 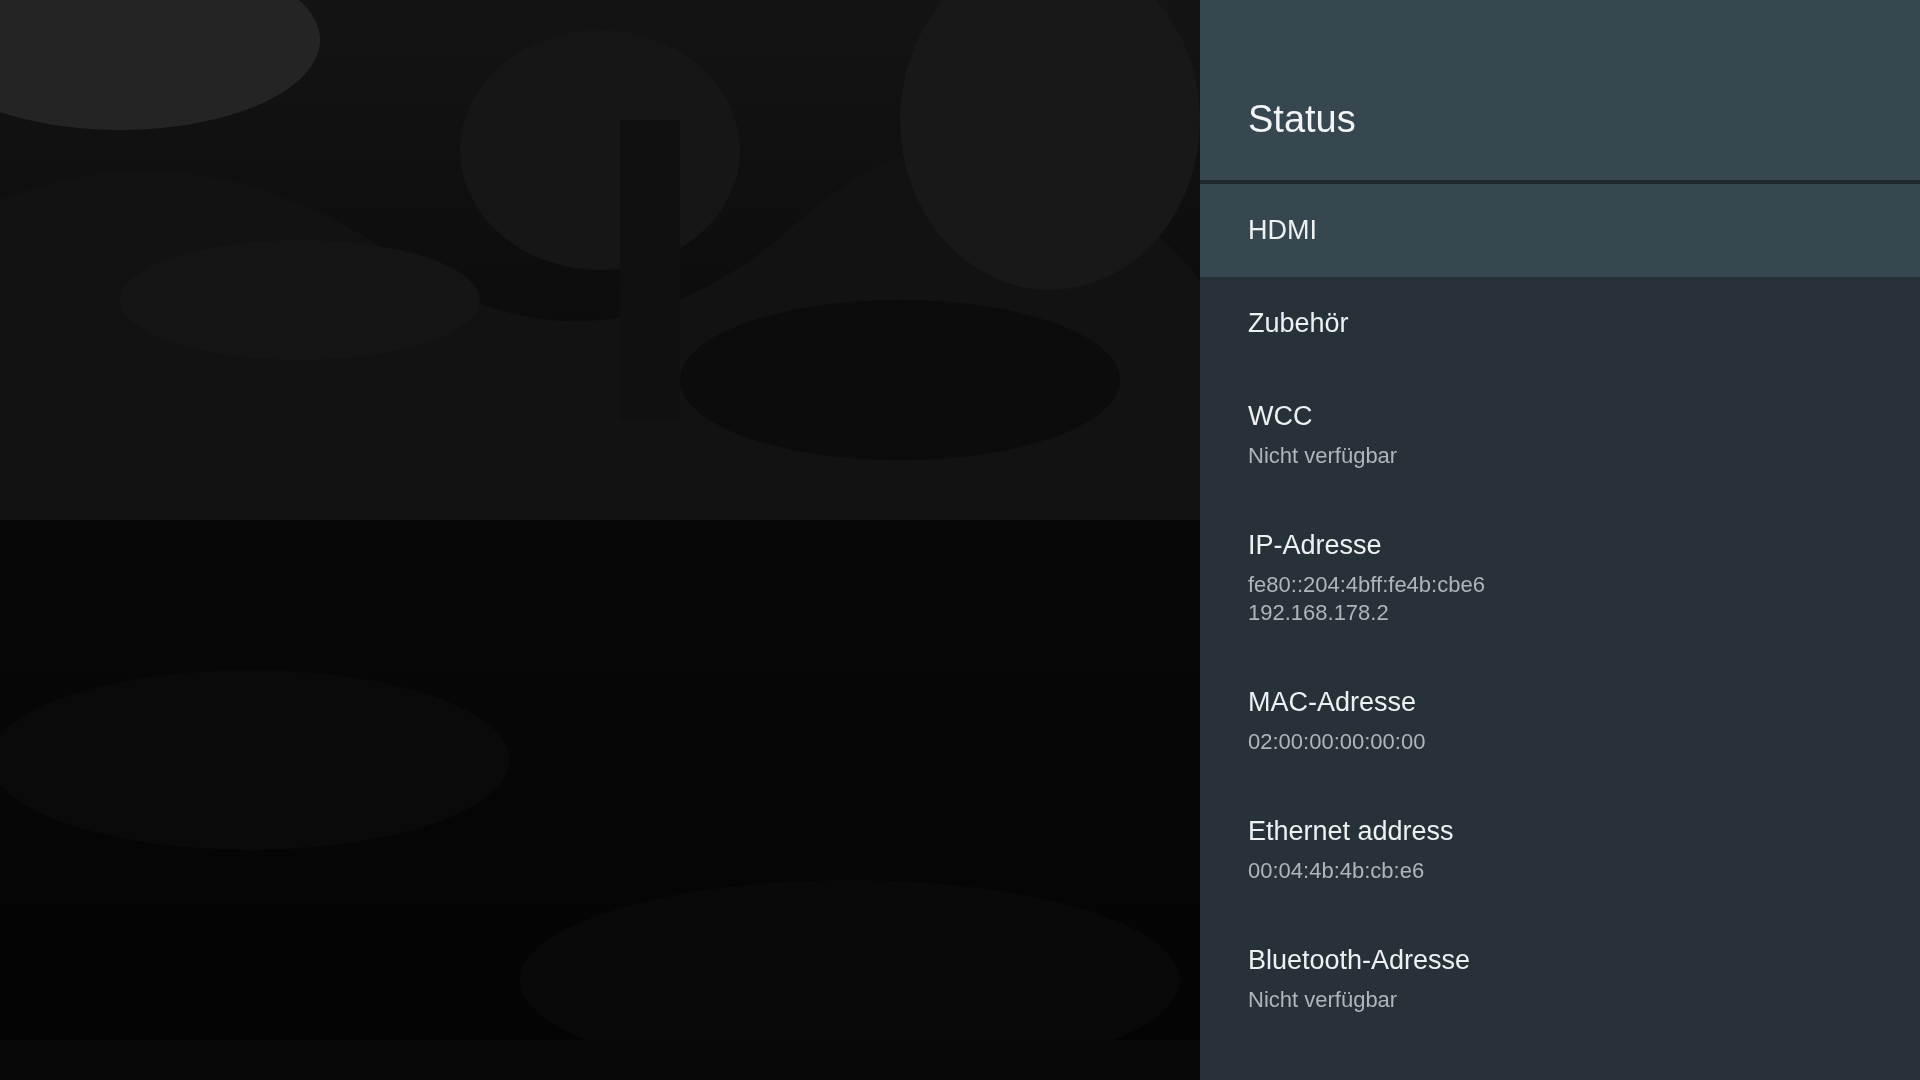 What do you see at coordinates (1280, 416) in the screenshot?
I see `item-title: WCC` at bounding box center [1280, 416].